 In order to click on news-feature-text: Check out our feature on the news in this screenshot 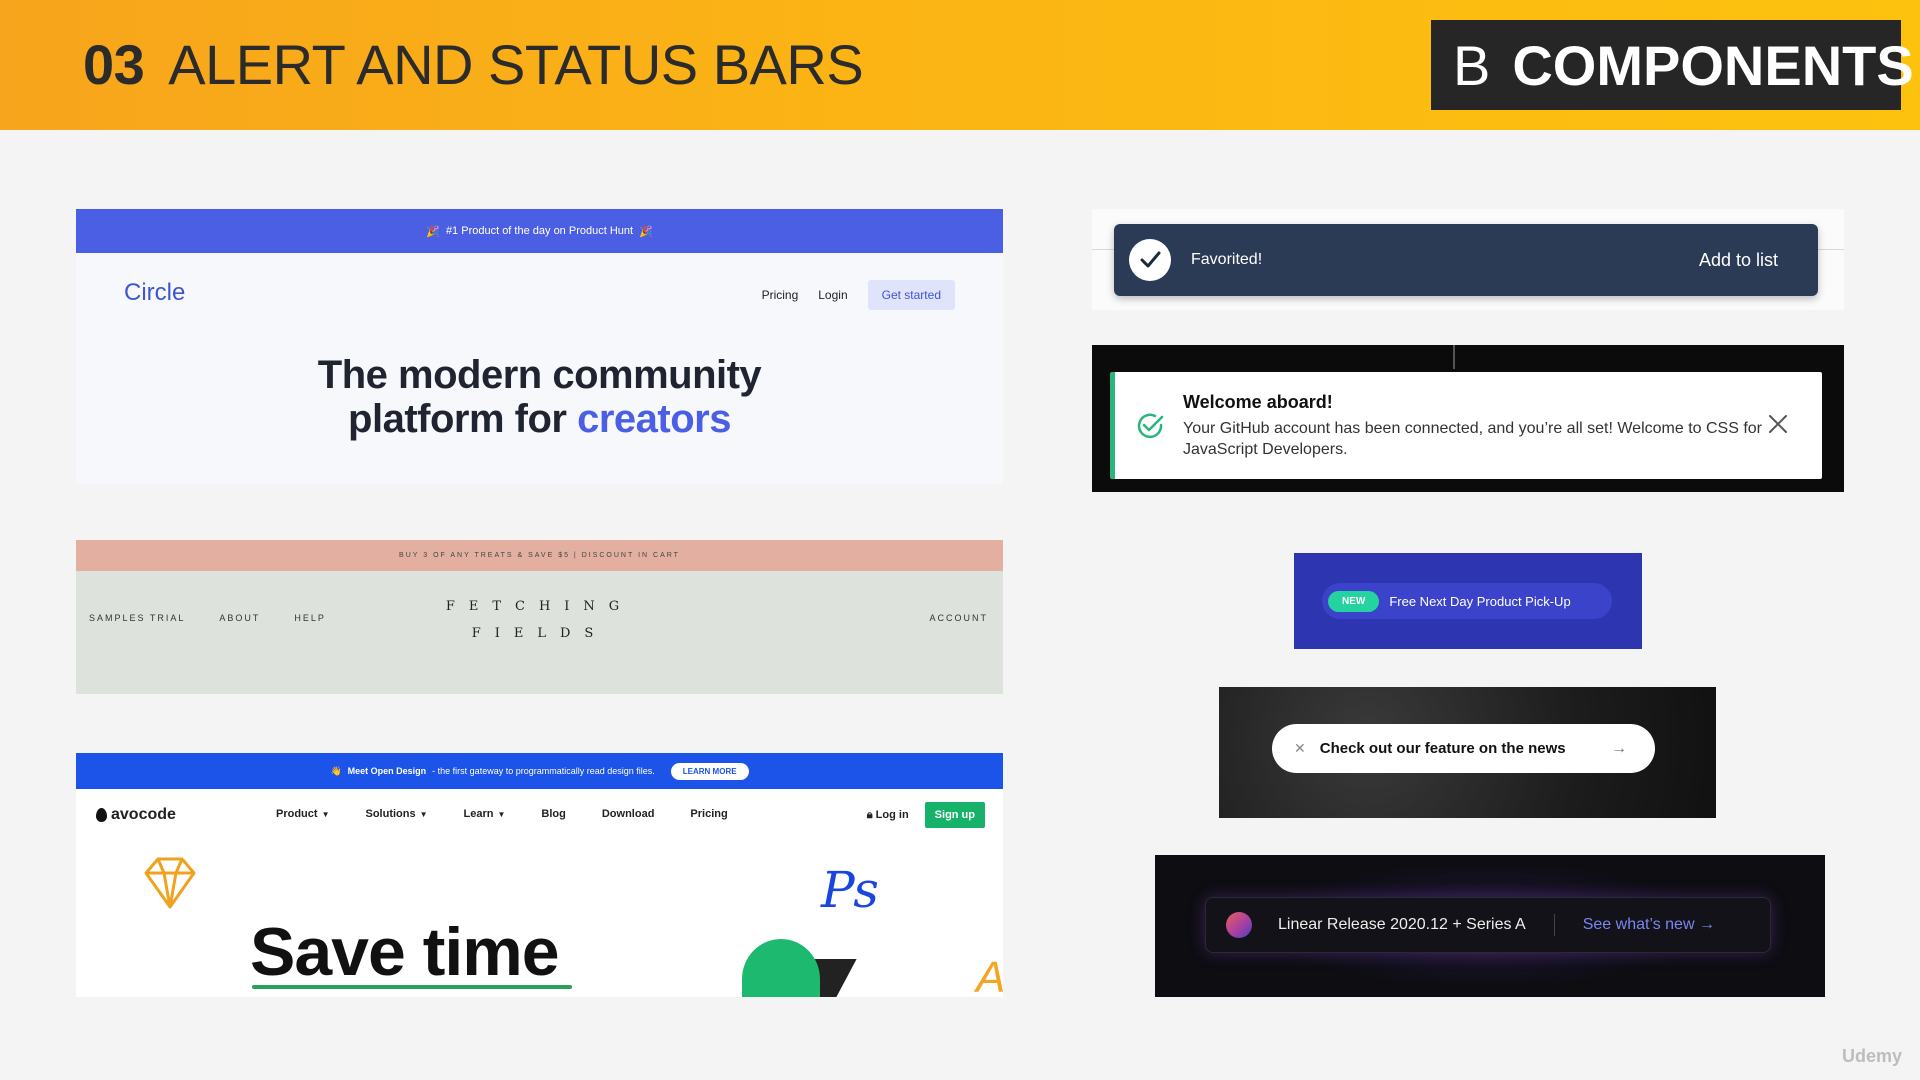, I will do `click(1442, 748)`.